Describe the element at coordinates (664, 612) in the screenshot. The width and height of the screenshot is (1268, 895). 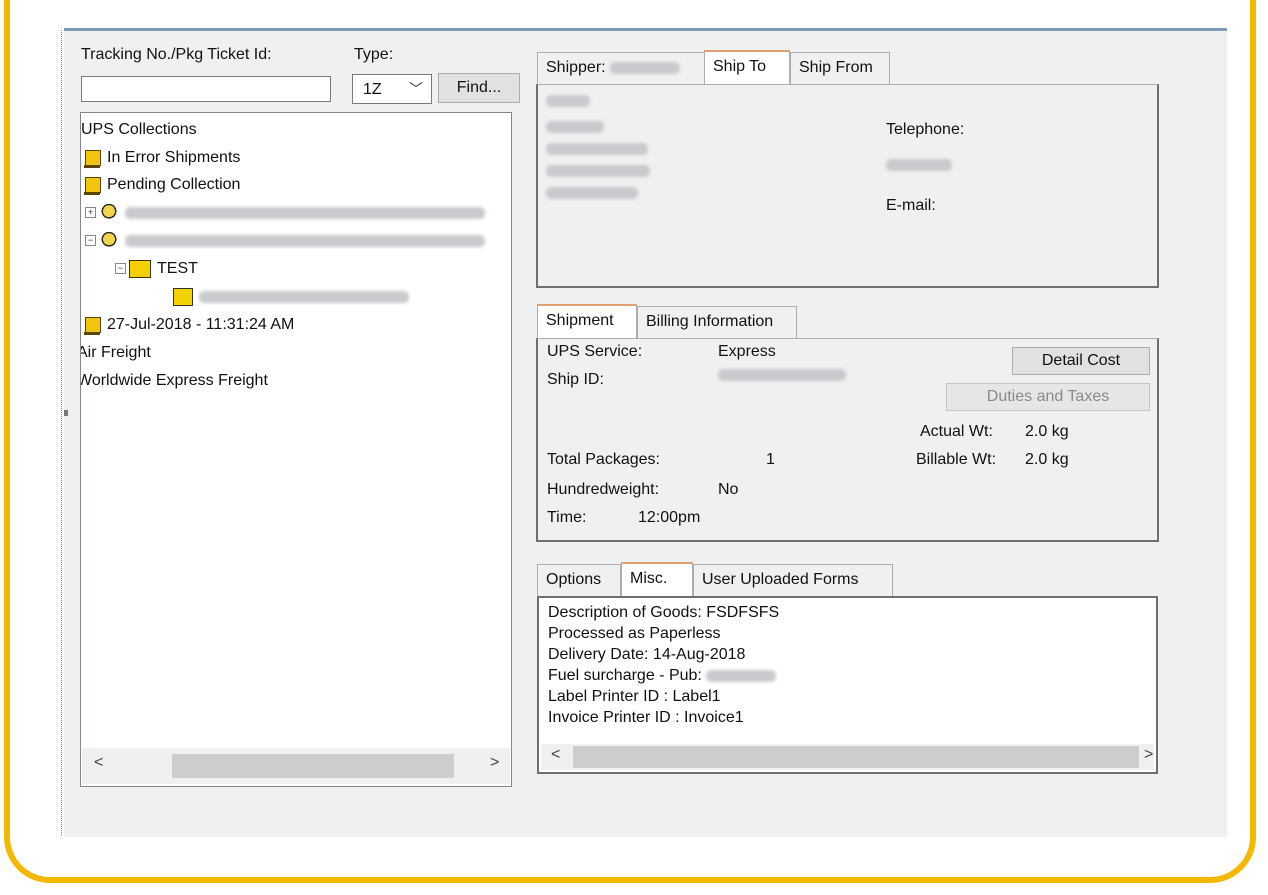
I see `misc-line: Description of Goods: FSDFSFS` at that location.